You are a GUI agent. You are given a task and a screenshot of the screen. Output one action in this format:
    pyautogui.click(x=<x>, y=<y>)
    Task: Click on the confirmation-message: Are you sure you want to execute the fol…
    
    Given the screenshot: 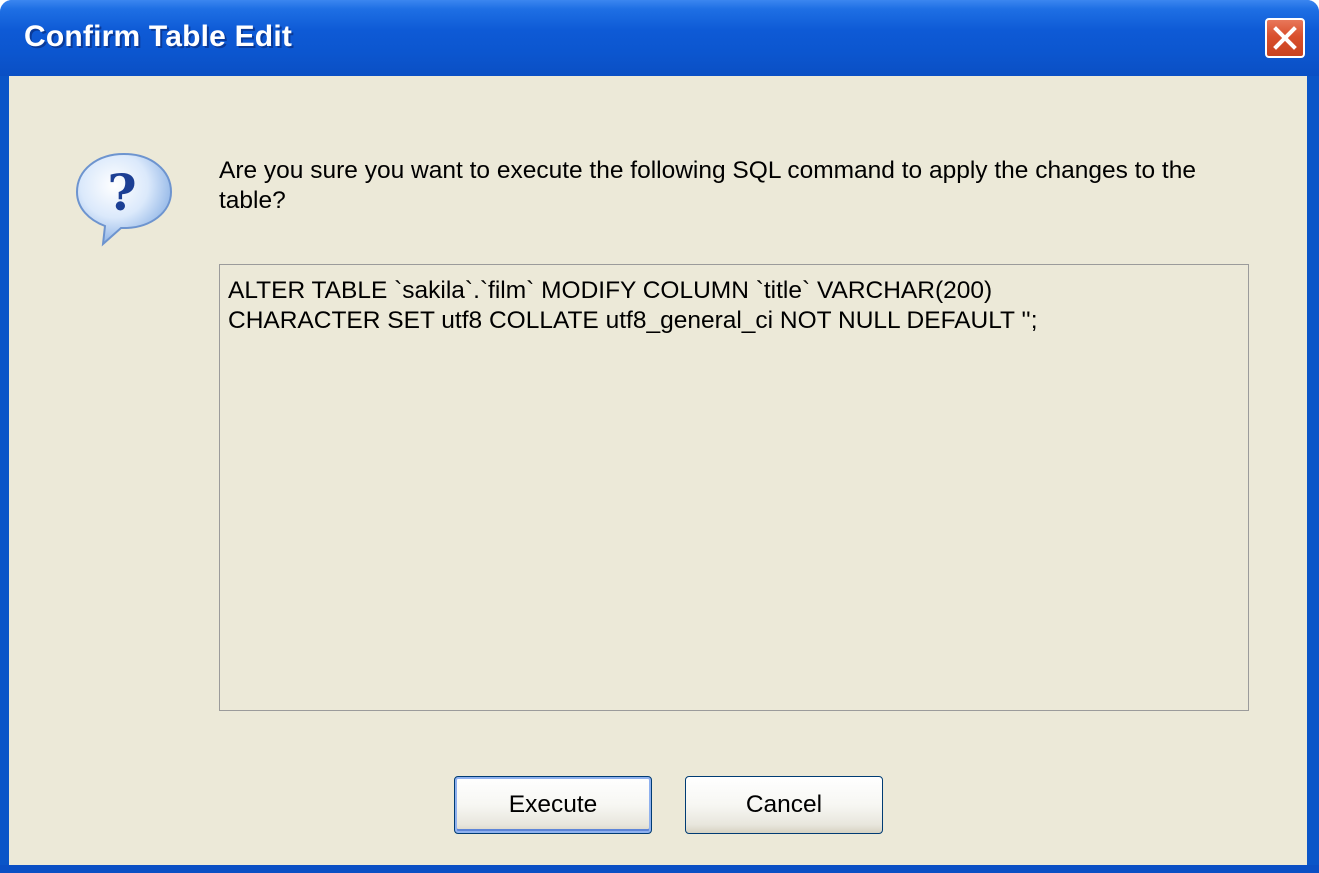 What is the action you would take?
    pyautogui.click(x=707, y=185)
    